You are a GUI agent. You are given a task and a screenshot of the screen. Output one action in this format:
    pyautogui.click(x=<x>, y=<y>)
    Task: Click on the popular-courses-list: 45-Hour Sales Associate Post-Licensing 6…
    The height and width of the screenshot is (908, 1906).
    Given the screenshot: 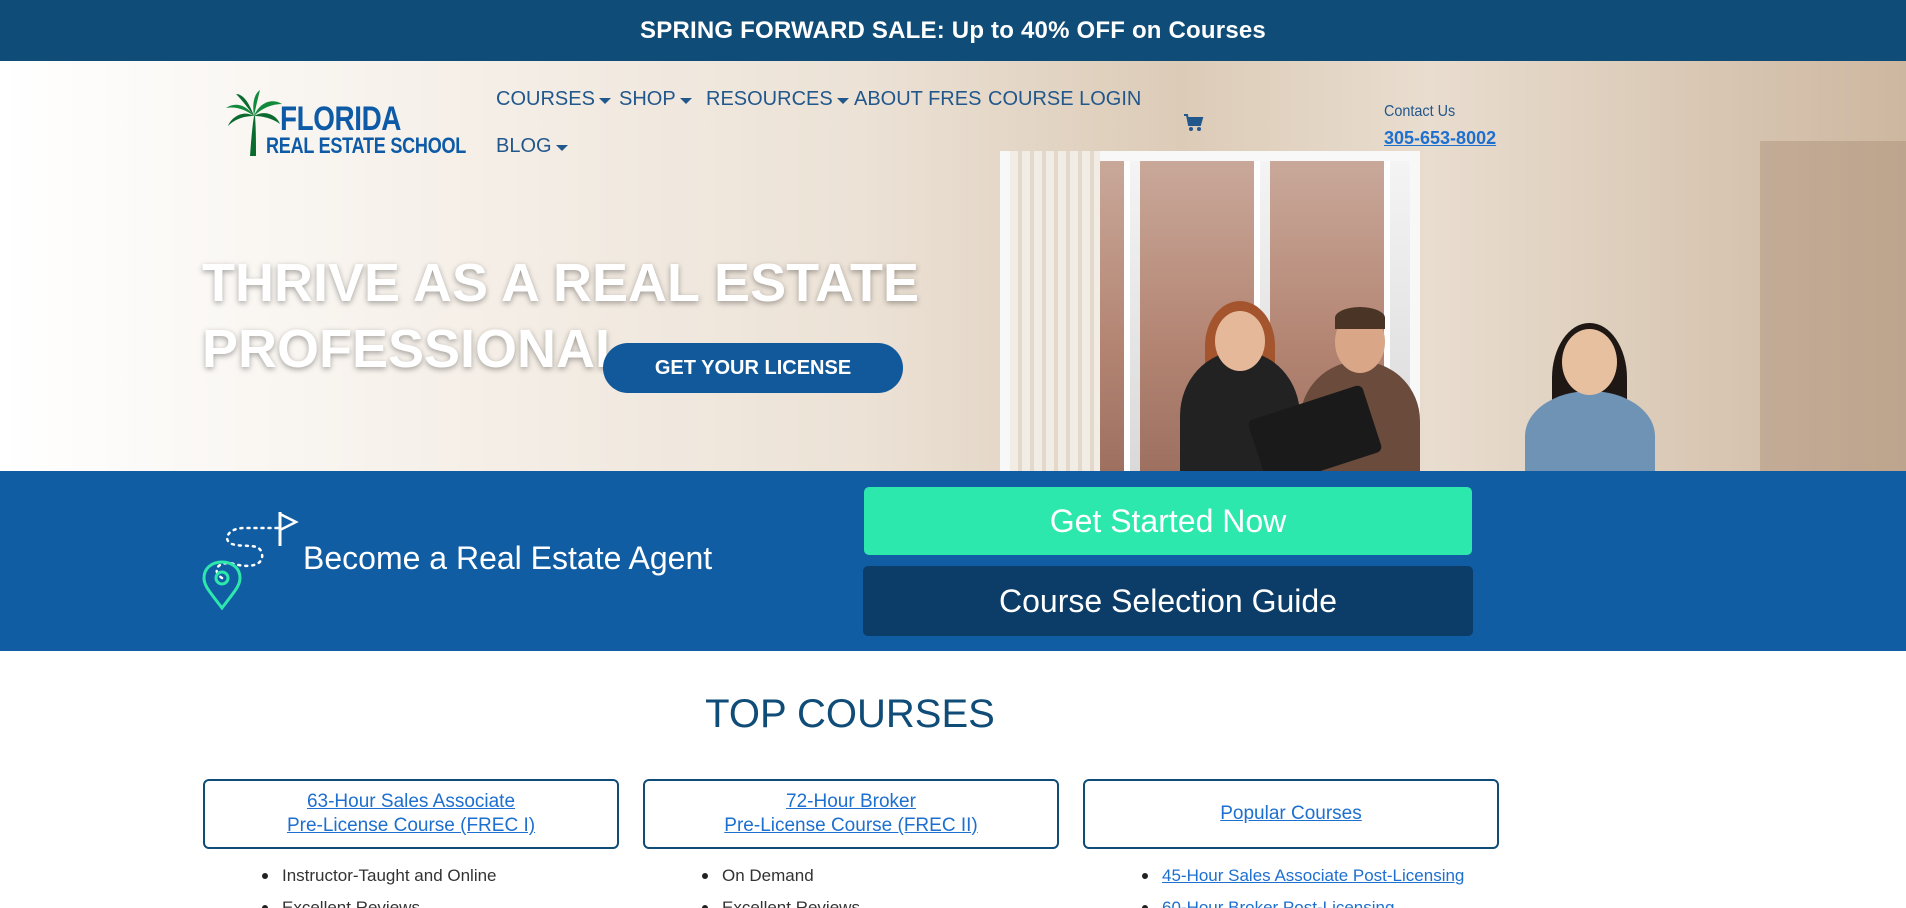 What is the action you would take?
    pyautogui.click(x=1293, y=884)
    